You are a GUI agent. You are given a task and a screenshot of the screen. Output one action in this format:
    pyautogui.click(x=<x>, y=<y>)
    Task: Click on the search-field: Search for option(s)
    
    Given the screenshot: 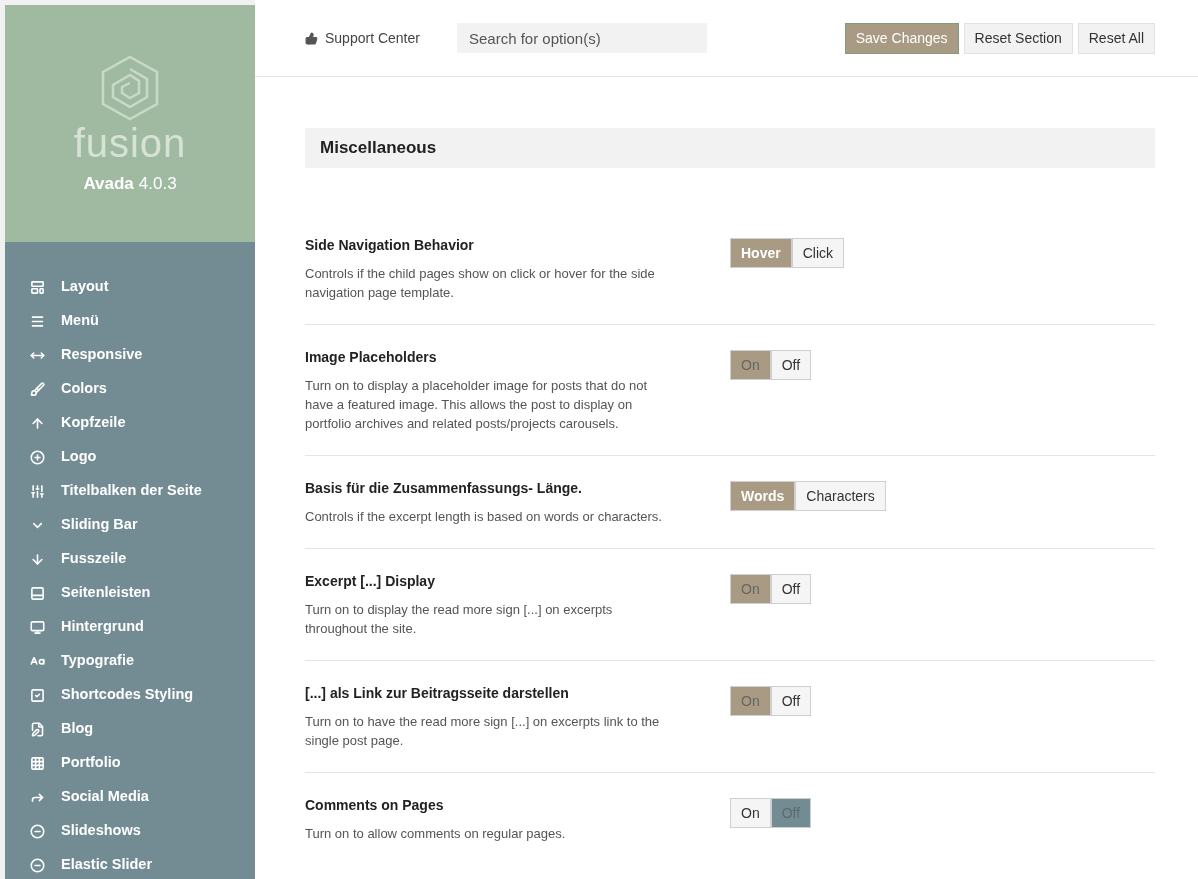 What is the action you would take?
    pyautogui.click(x=581, y=38)
    